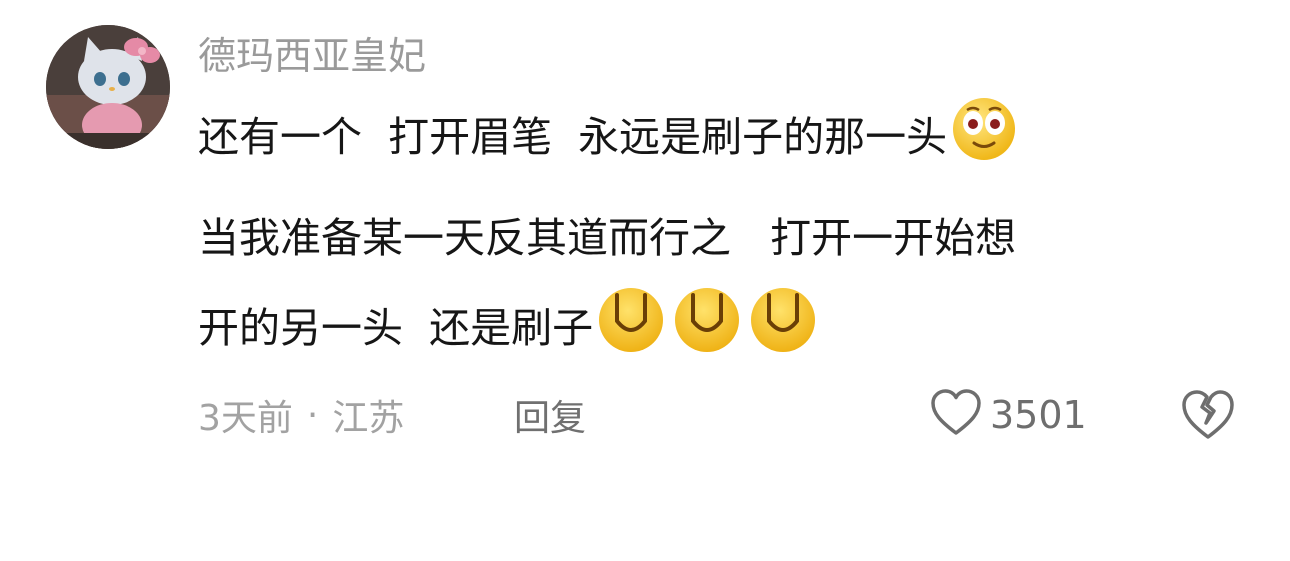 This screenshot has width=1290, height=561. I want to click on avatar-image, so click(108, 87).